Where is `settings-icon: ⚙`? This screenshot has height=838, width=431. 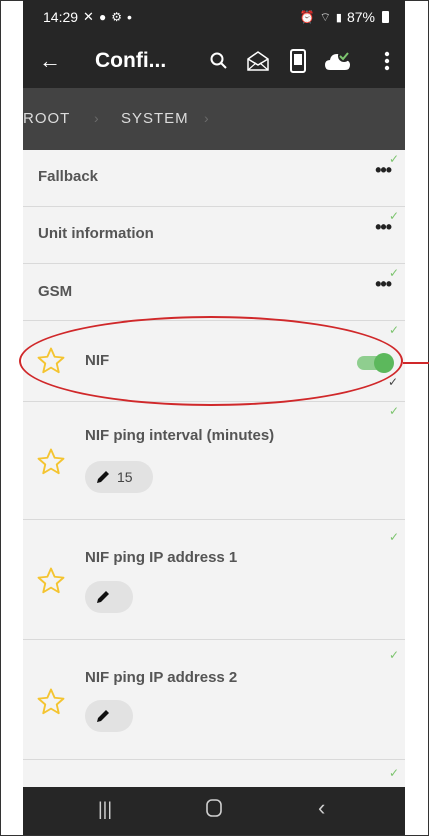 settings-icon: ⚙ is located at coordinates (116, 17).